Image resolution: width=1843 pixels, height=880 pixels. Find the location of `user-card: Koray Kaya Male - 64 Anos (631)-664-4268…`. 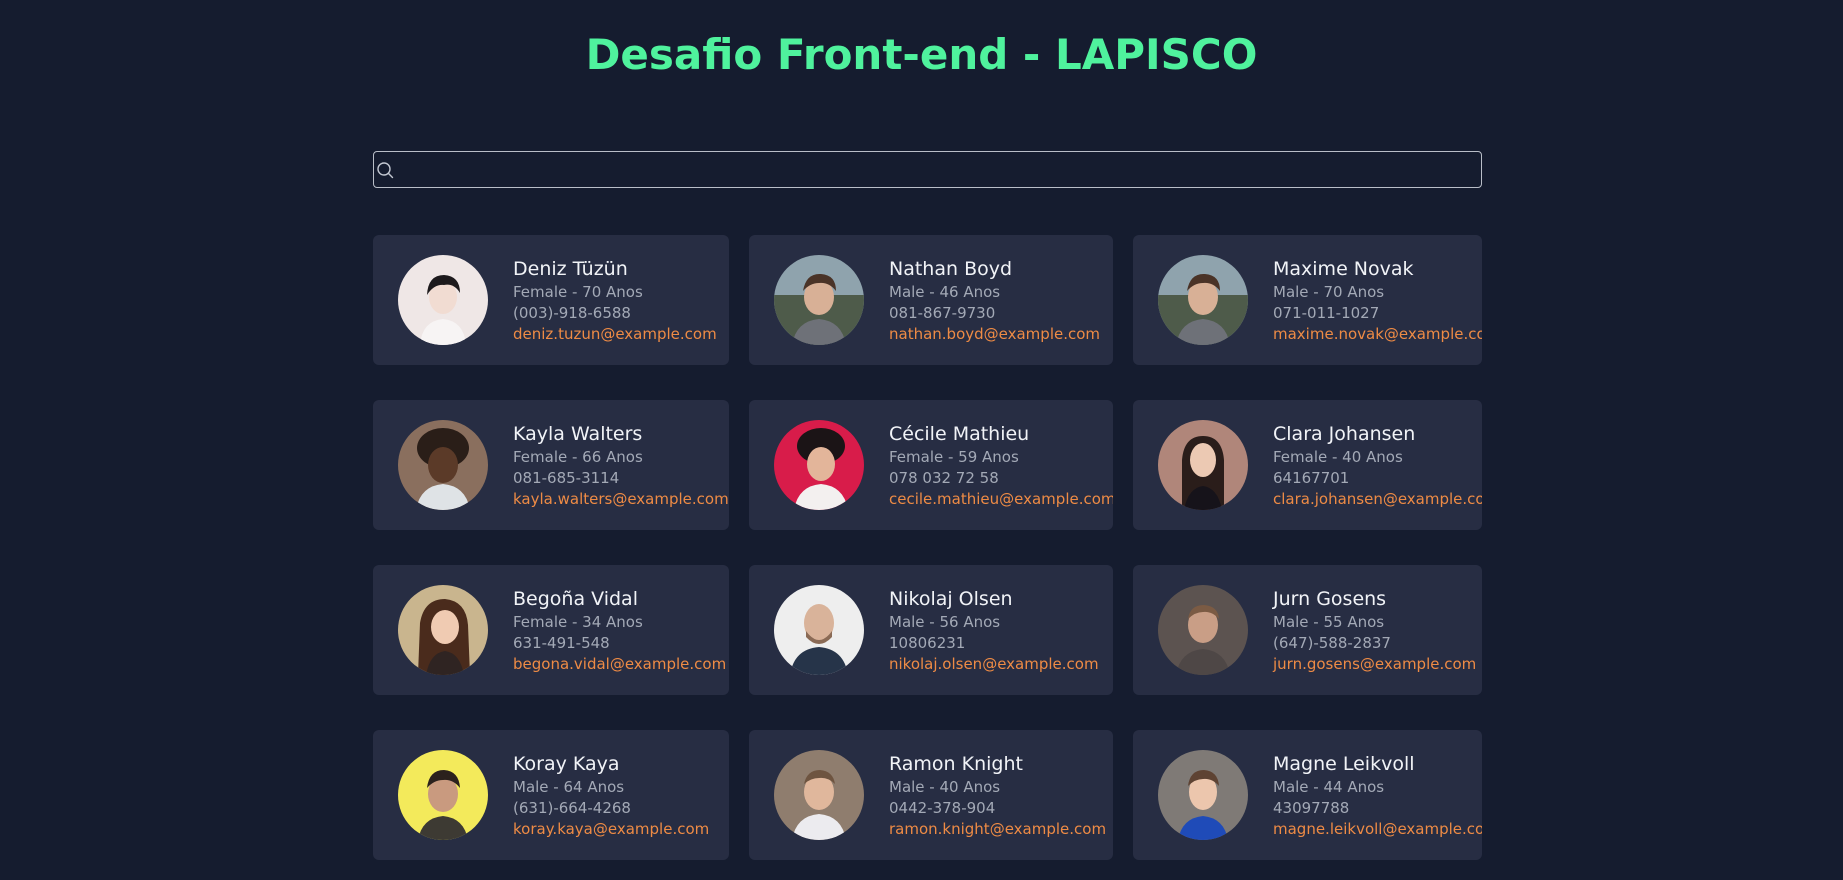

user-card: Koray Kaya Male - 64 Anos (631)-664-4268… is located at coordinates (551, 795).